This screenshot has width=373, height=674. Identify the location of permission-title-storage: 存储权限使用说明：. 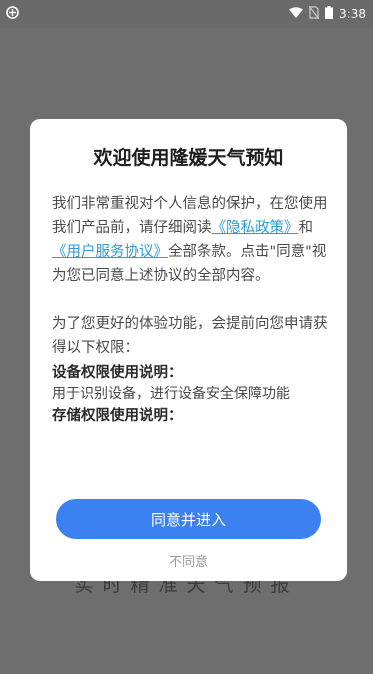
(117, 416).